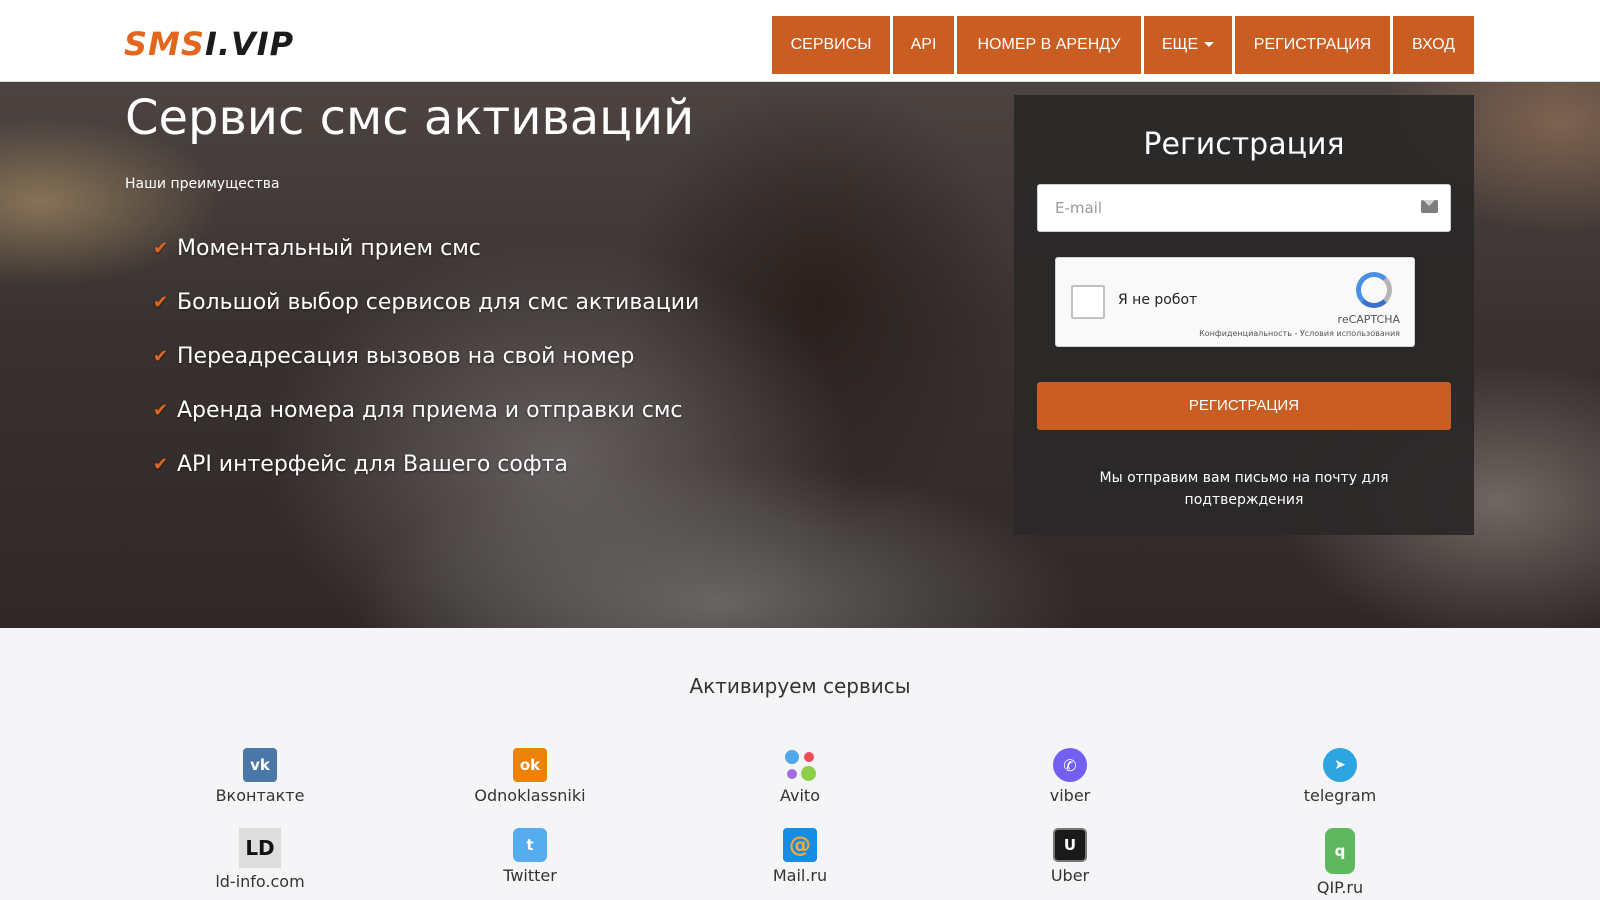  I want to click on service-telegram: ➤ telegram, so click(1340, 776).